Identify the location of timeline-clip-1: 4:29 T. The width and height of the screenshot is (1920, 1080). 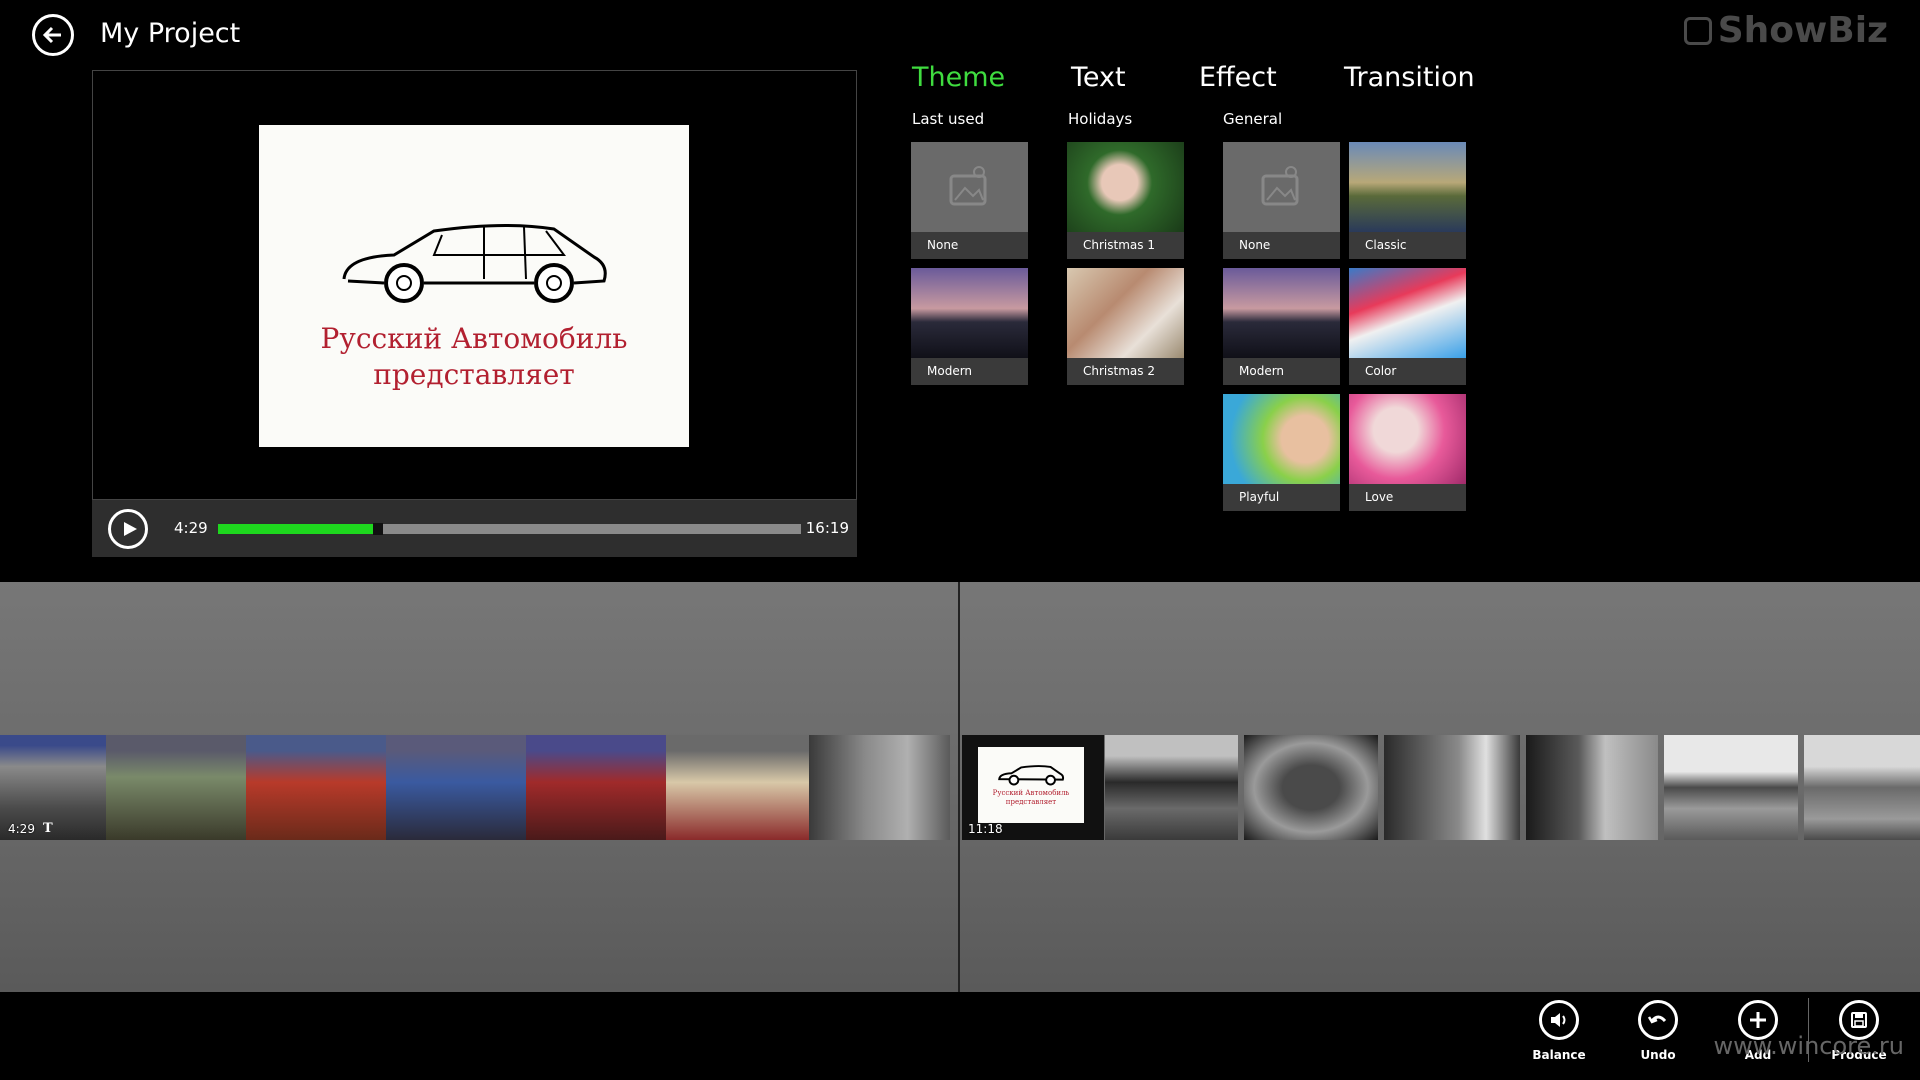
(475, 787).